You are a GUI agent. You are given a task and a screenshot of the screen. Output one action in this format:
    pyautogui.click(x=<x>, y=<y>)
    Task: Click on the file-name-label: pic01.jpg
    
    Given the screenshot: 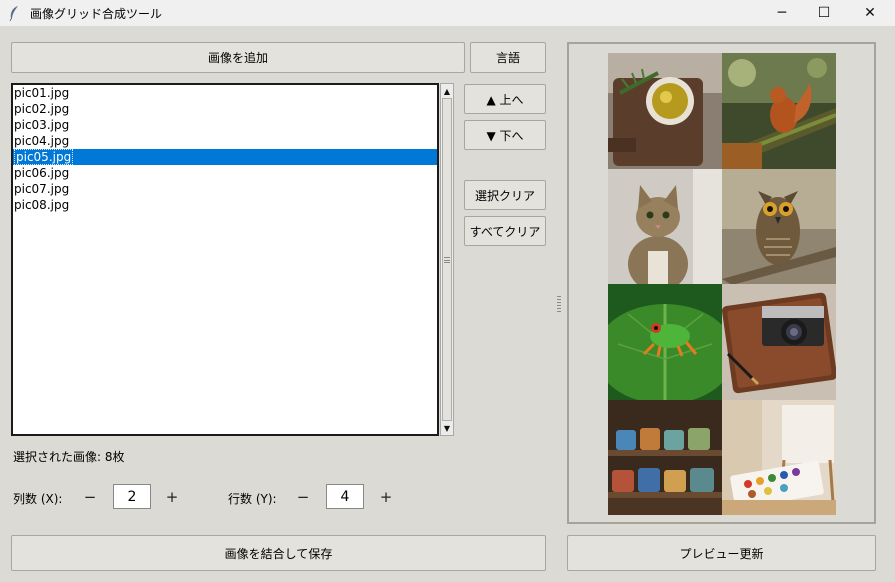 What is the action you would take?
    pyautogui.click(x=42, y=93)
    